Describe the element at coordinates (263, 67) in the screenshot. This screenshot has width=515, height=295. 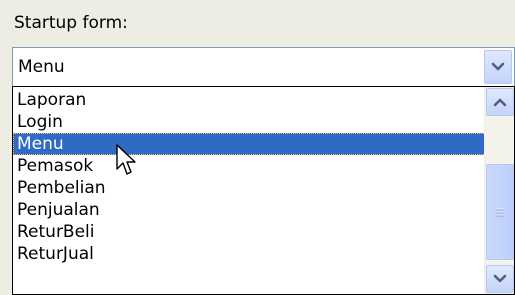
I see `startup-form-combobox: Menu` at that location.